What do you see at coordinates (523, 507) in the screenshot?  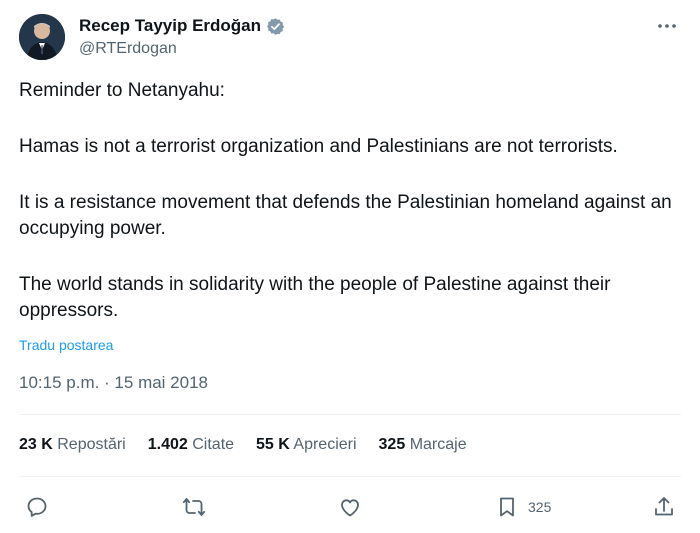 I see `bookmark-button: 325` at bounding box center [523, 507].